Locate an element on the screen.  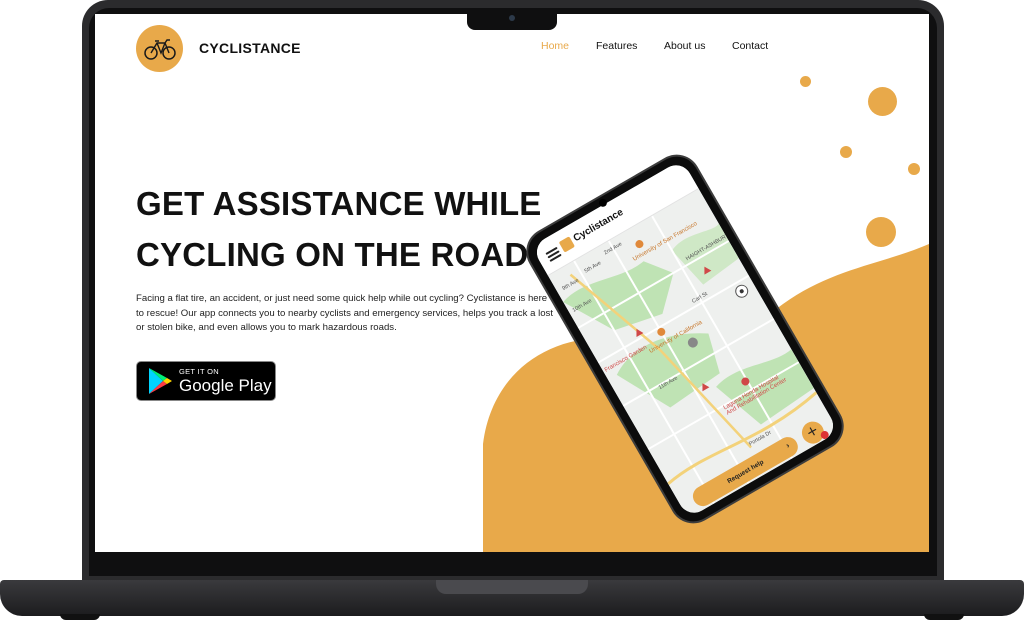
google-play-big-label: Google Play is located at coordinates (225, 385).